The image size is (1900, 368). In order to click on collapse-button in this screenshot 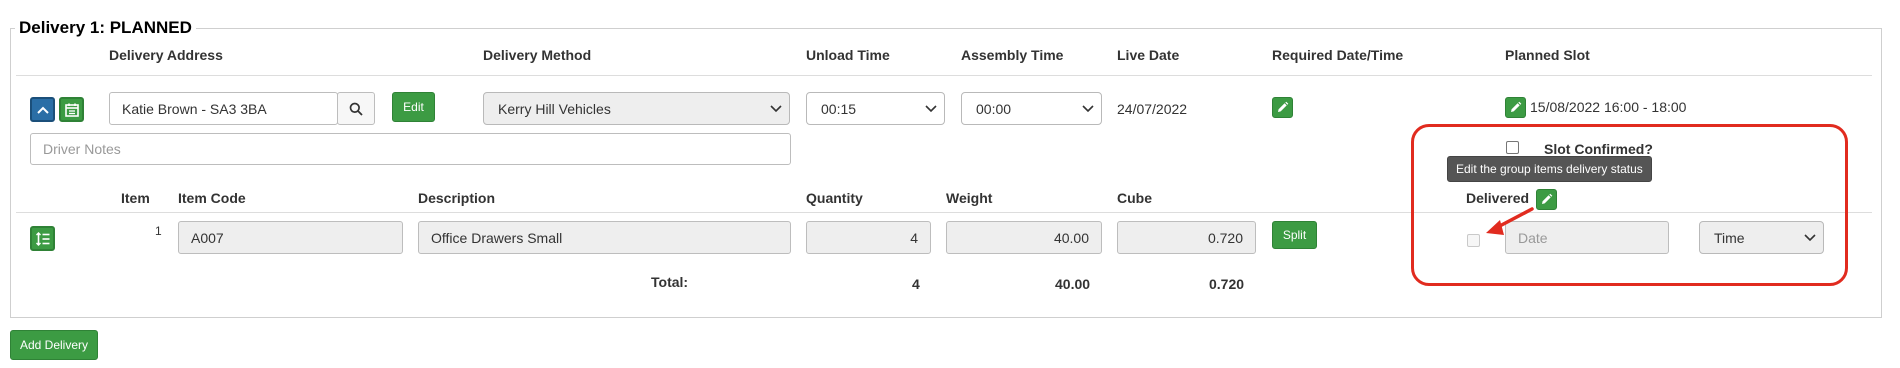, I will do `click(42, 109)`.